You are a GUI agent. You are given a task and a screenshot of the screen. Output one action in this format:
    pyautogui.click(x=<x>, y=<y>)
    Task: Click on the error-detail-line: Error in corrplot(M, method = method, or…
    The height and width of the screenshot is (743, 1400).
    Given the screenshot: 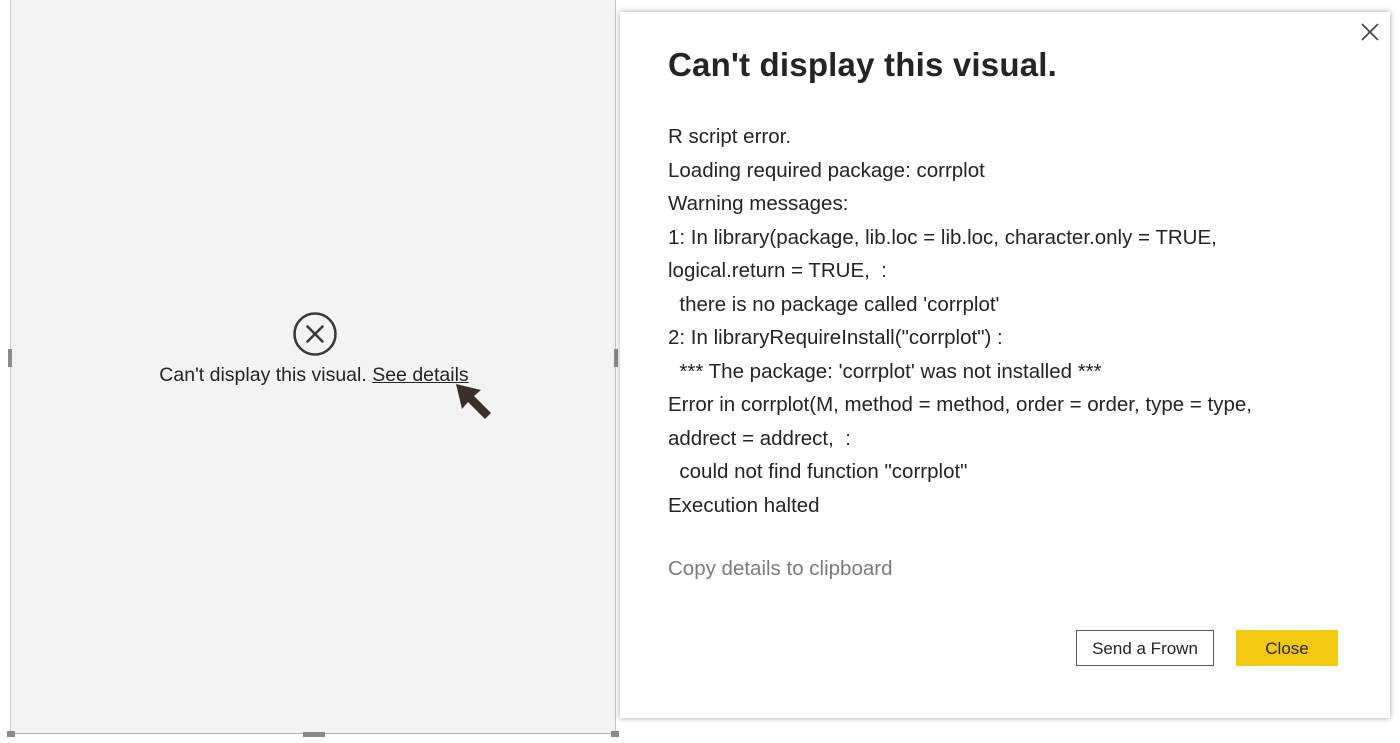 What is the action you would take?
    pyautogui.click(x=960, y=404)
    